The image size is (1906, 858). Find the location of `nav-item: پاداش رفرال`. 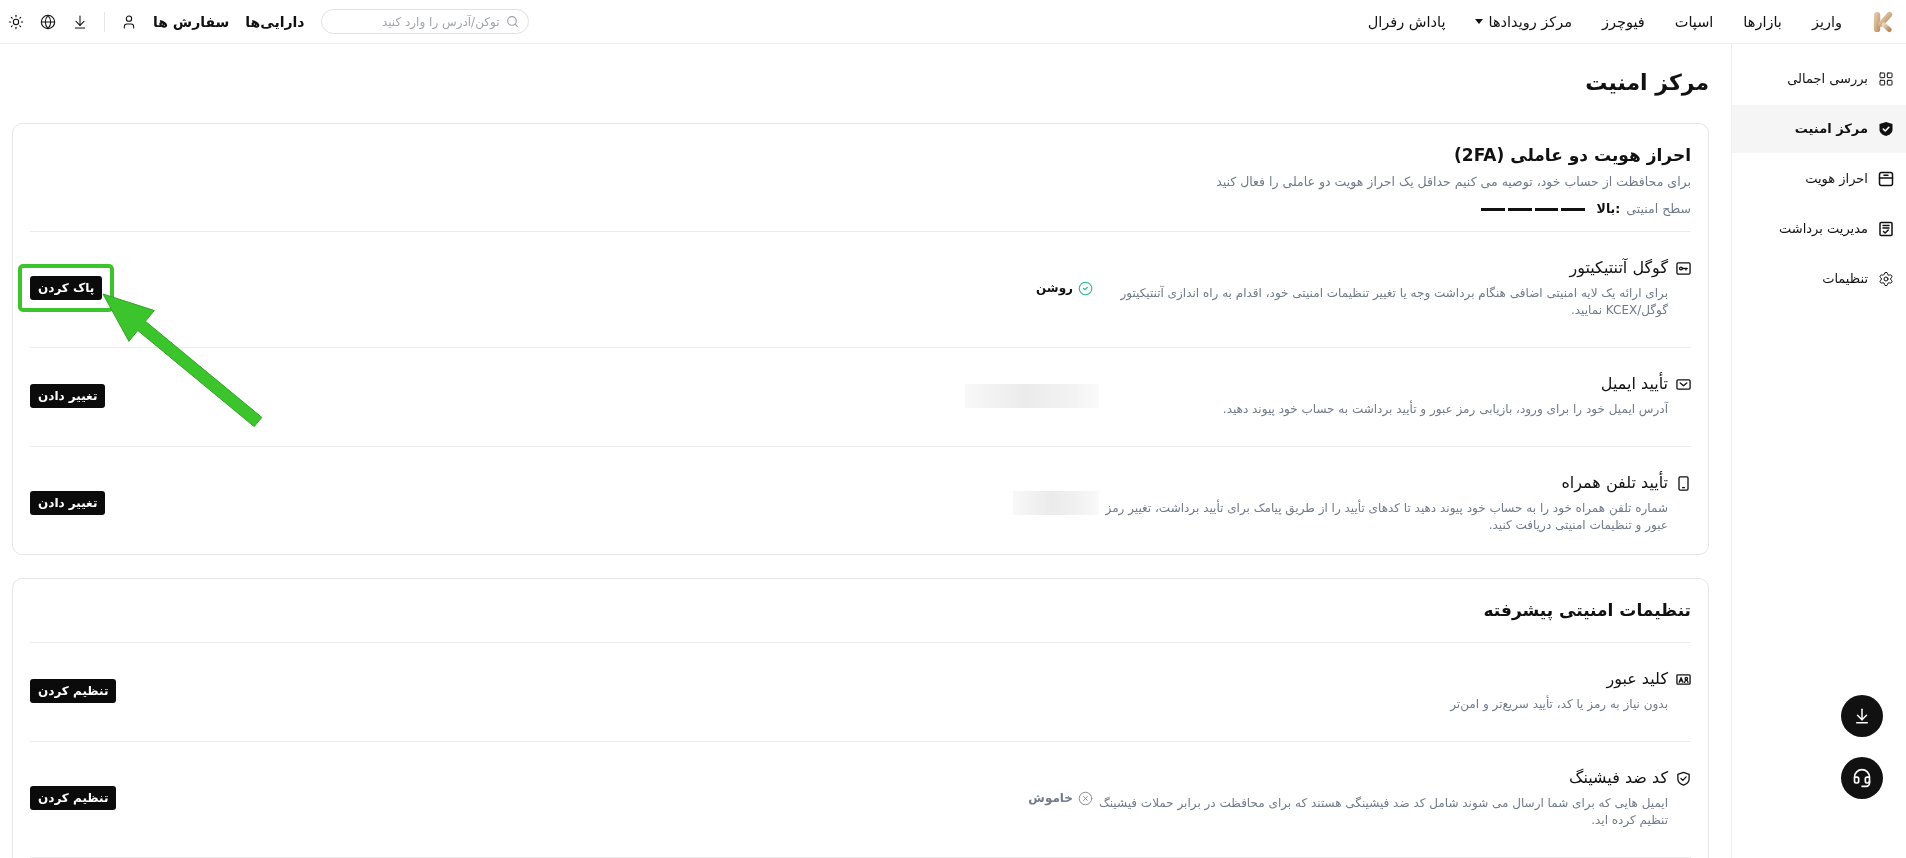

nav-item: پاداش رفرال is located at coordinates (1406, 21).